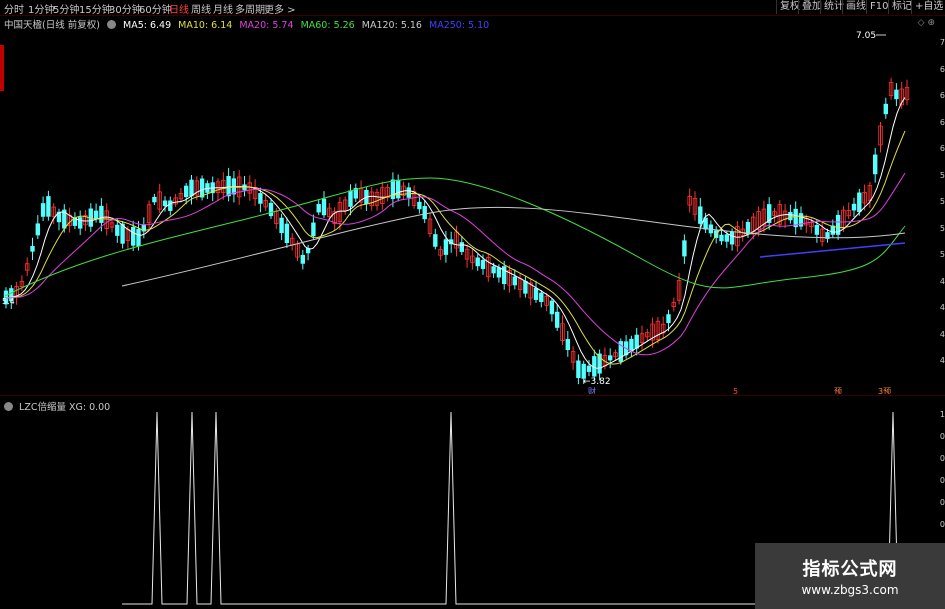 The image size is (945, 609). I want to click on period-tab-intraday: 分时, so click(14, 8).